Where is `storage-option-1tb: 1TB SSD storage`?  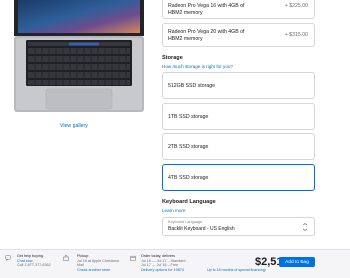
storage-option-1tb: 1TB SSD storage is located at coordinates (238, 116).